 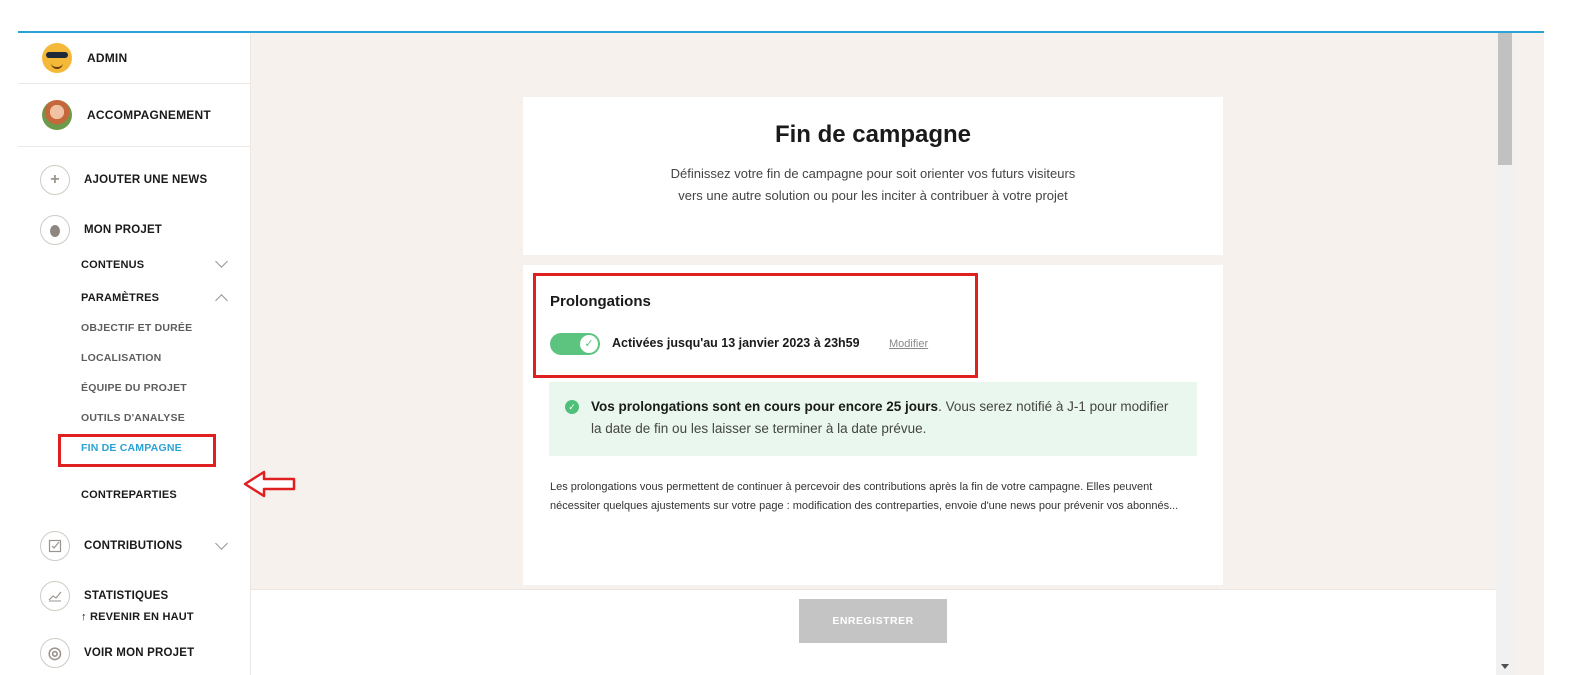 What do you see at coordinates (1505, 99) in the screenshot?
I see `scrollbar-thumb` at bounding box center [1505, 99].